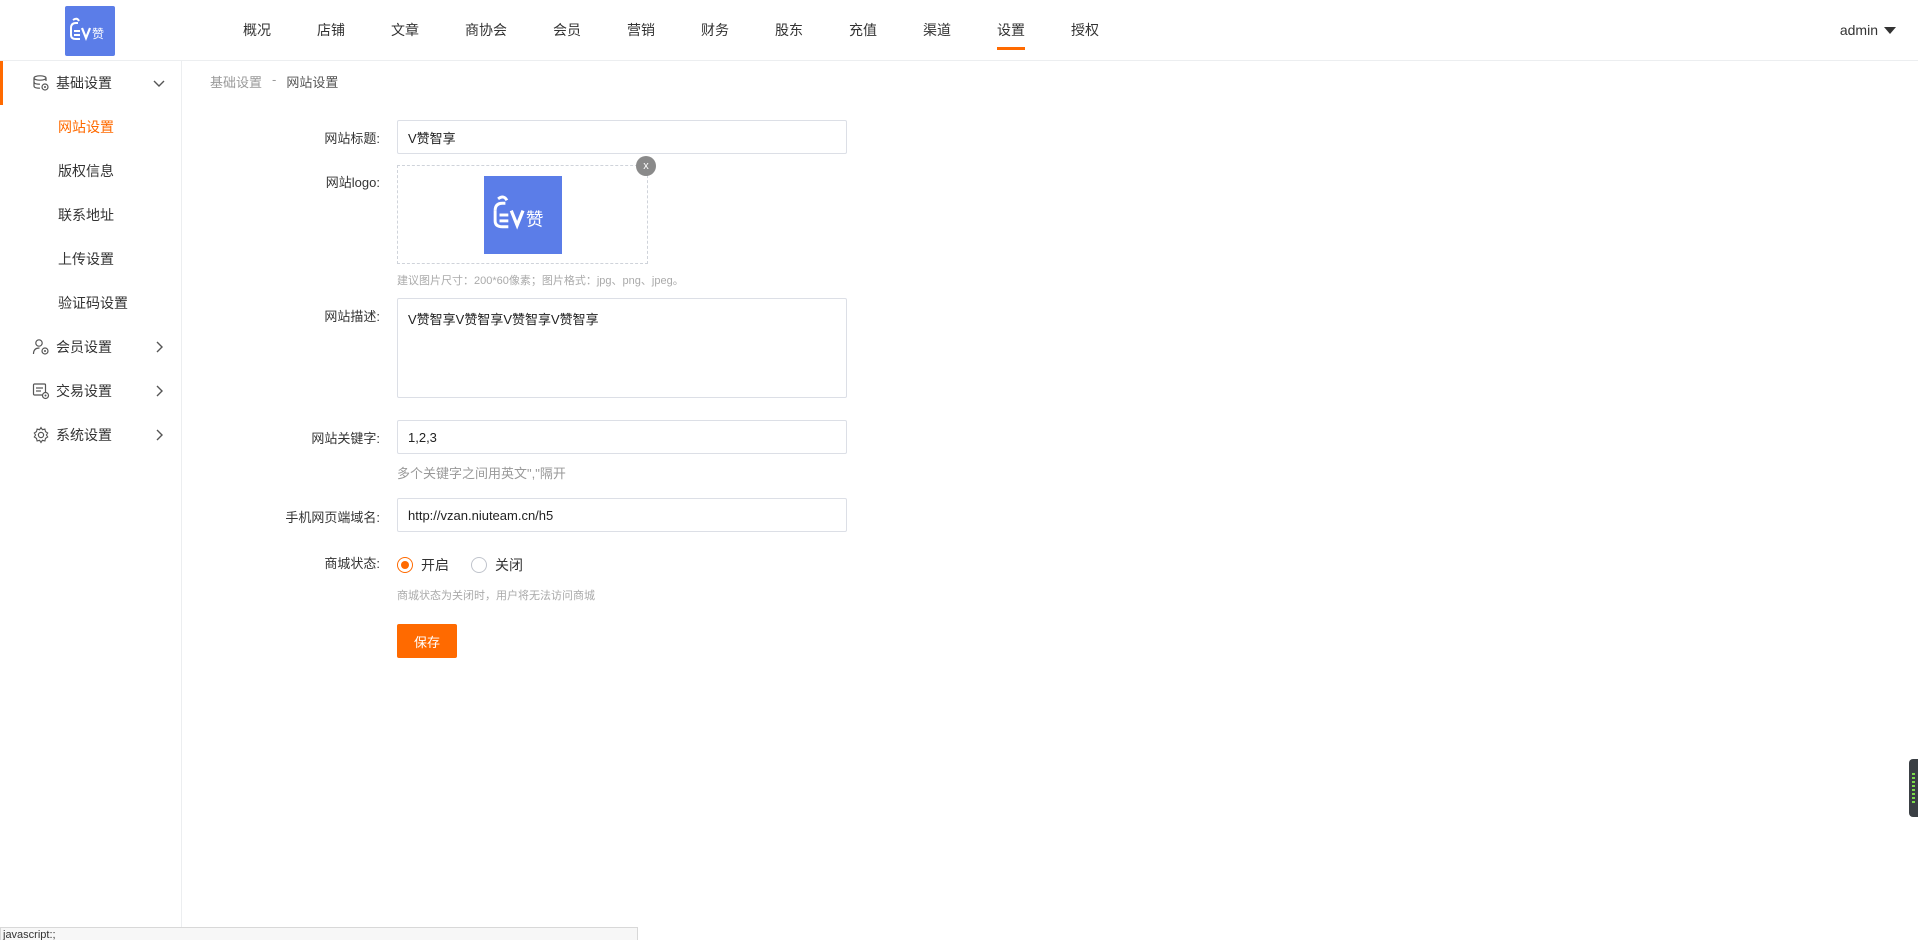 This screenshot has width=1918, height=940. Describe the element at coordinates (319, 933) in the screenshot. I see `browser-status-bar: javascript:;` at that location.